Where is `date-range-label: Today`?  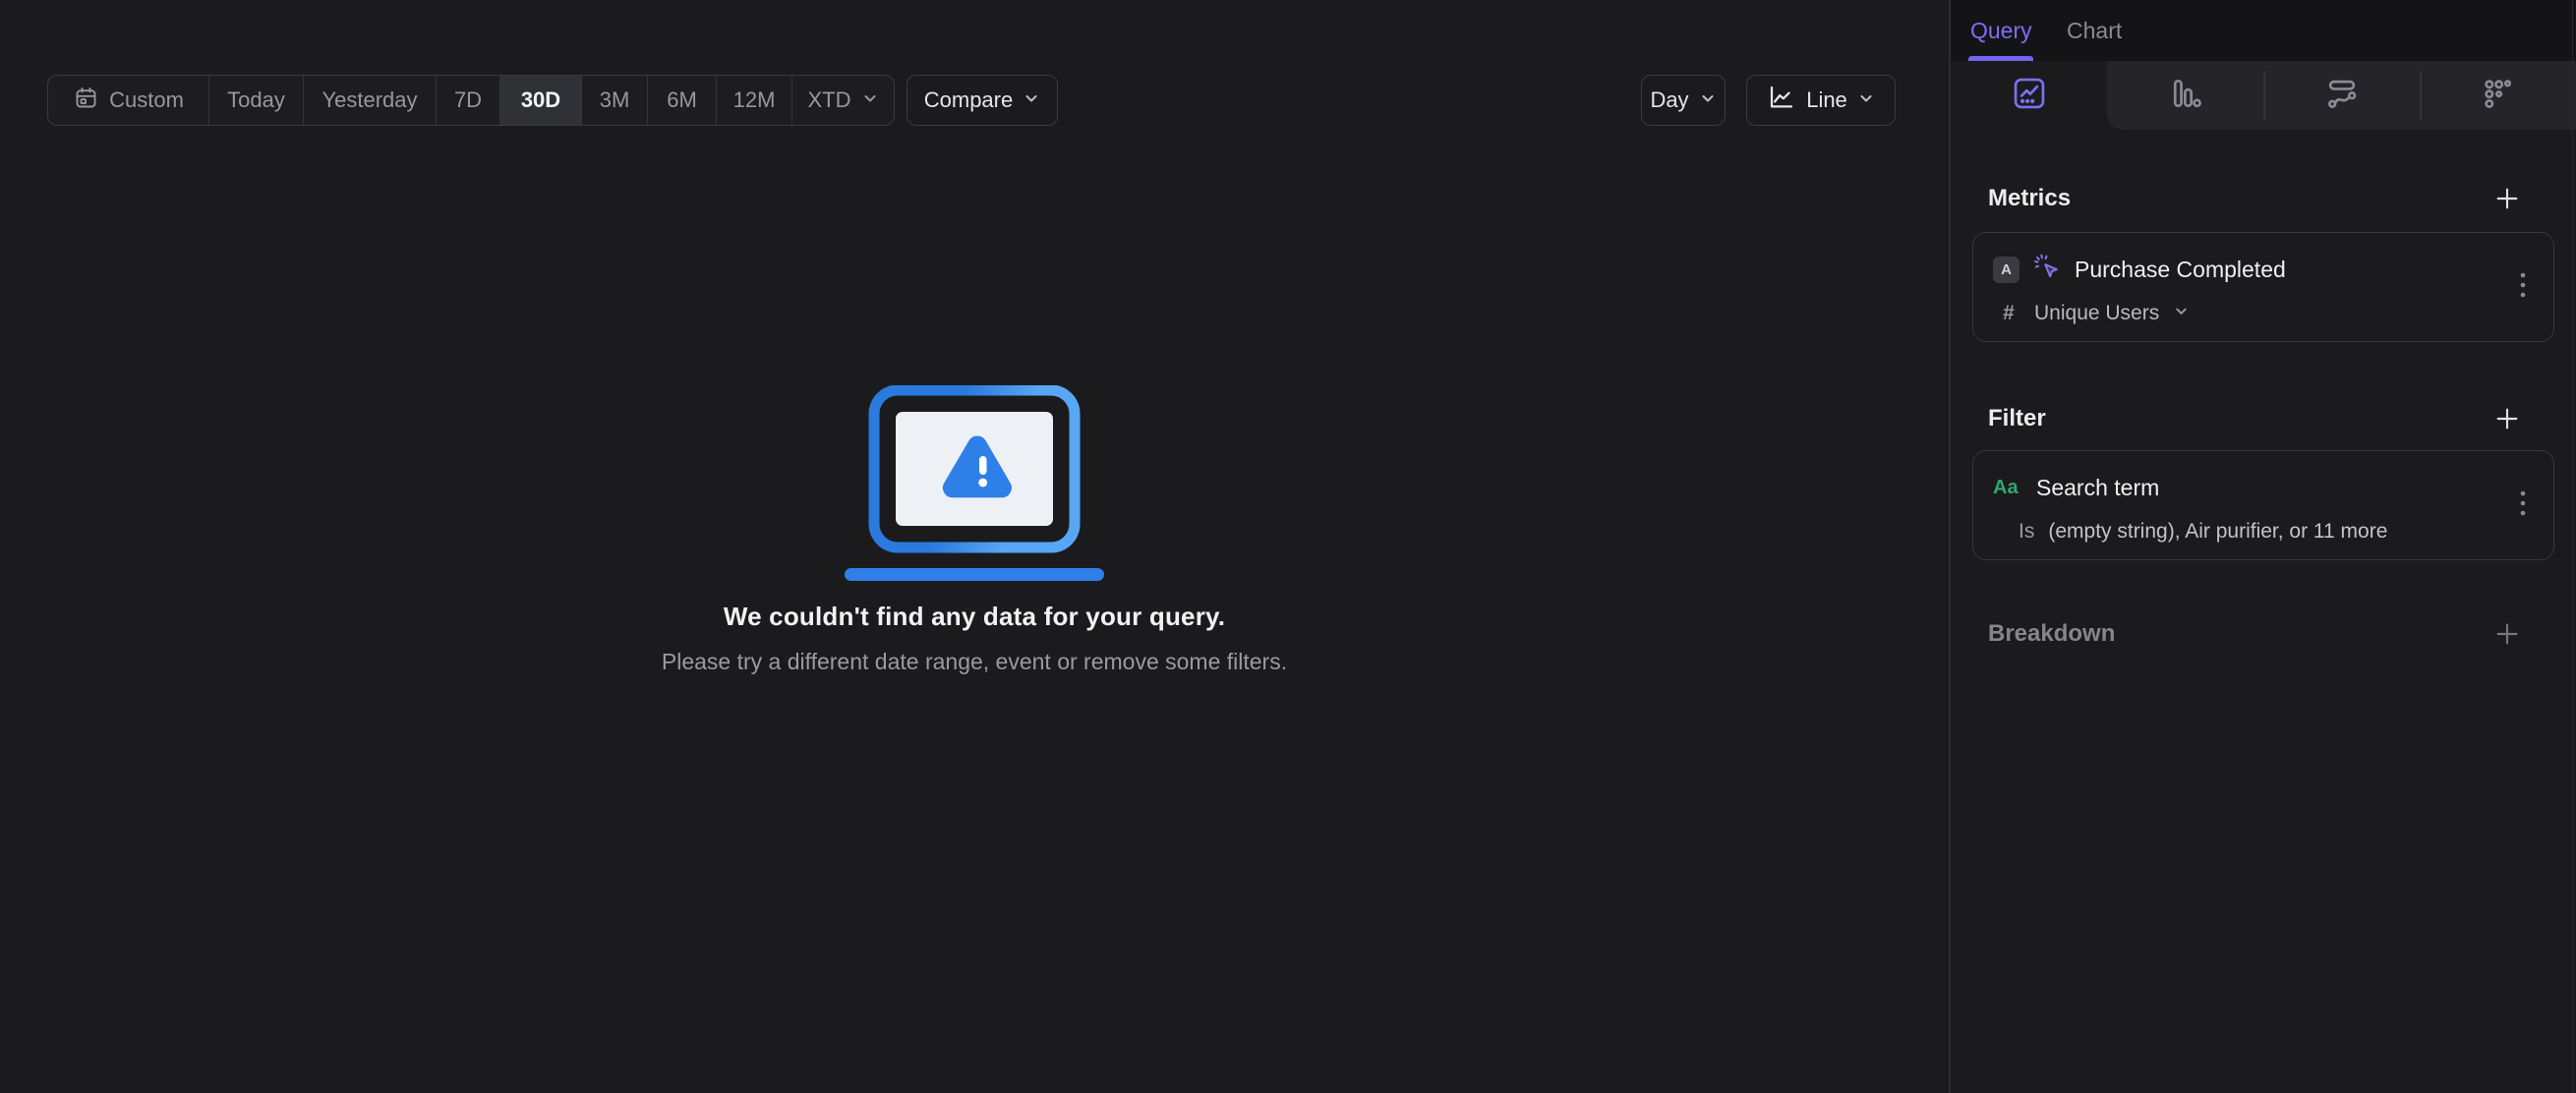 date-range-label: Today is located at coordinates (256, 99).